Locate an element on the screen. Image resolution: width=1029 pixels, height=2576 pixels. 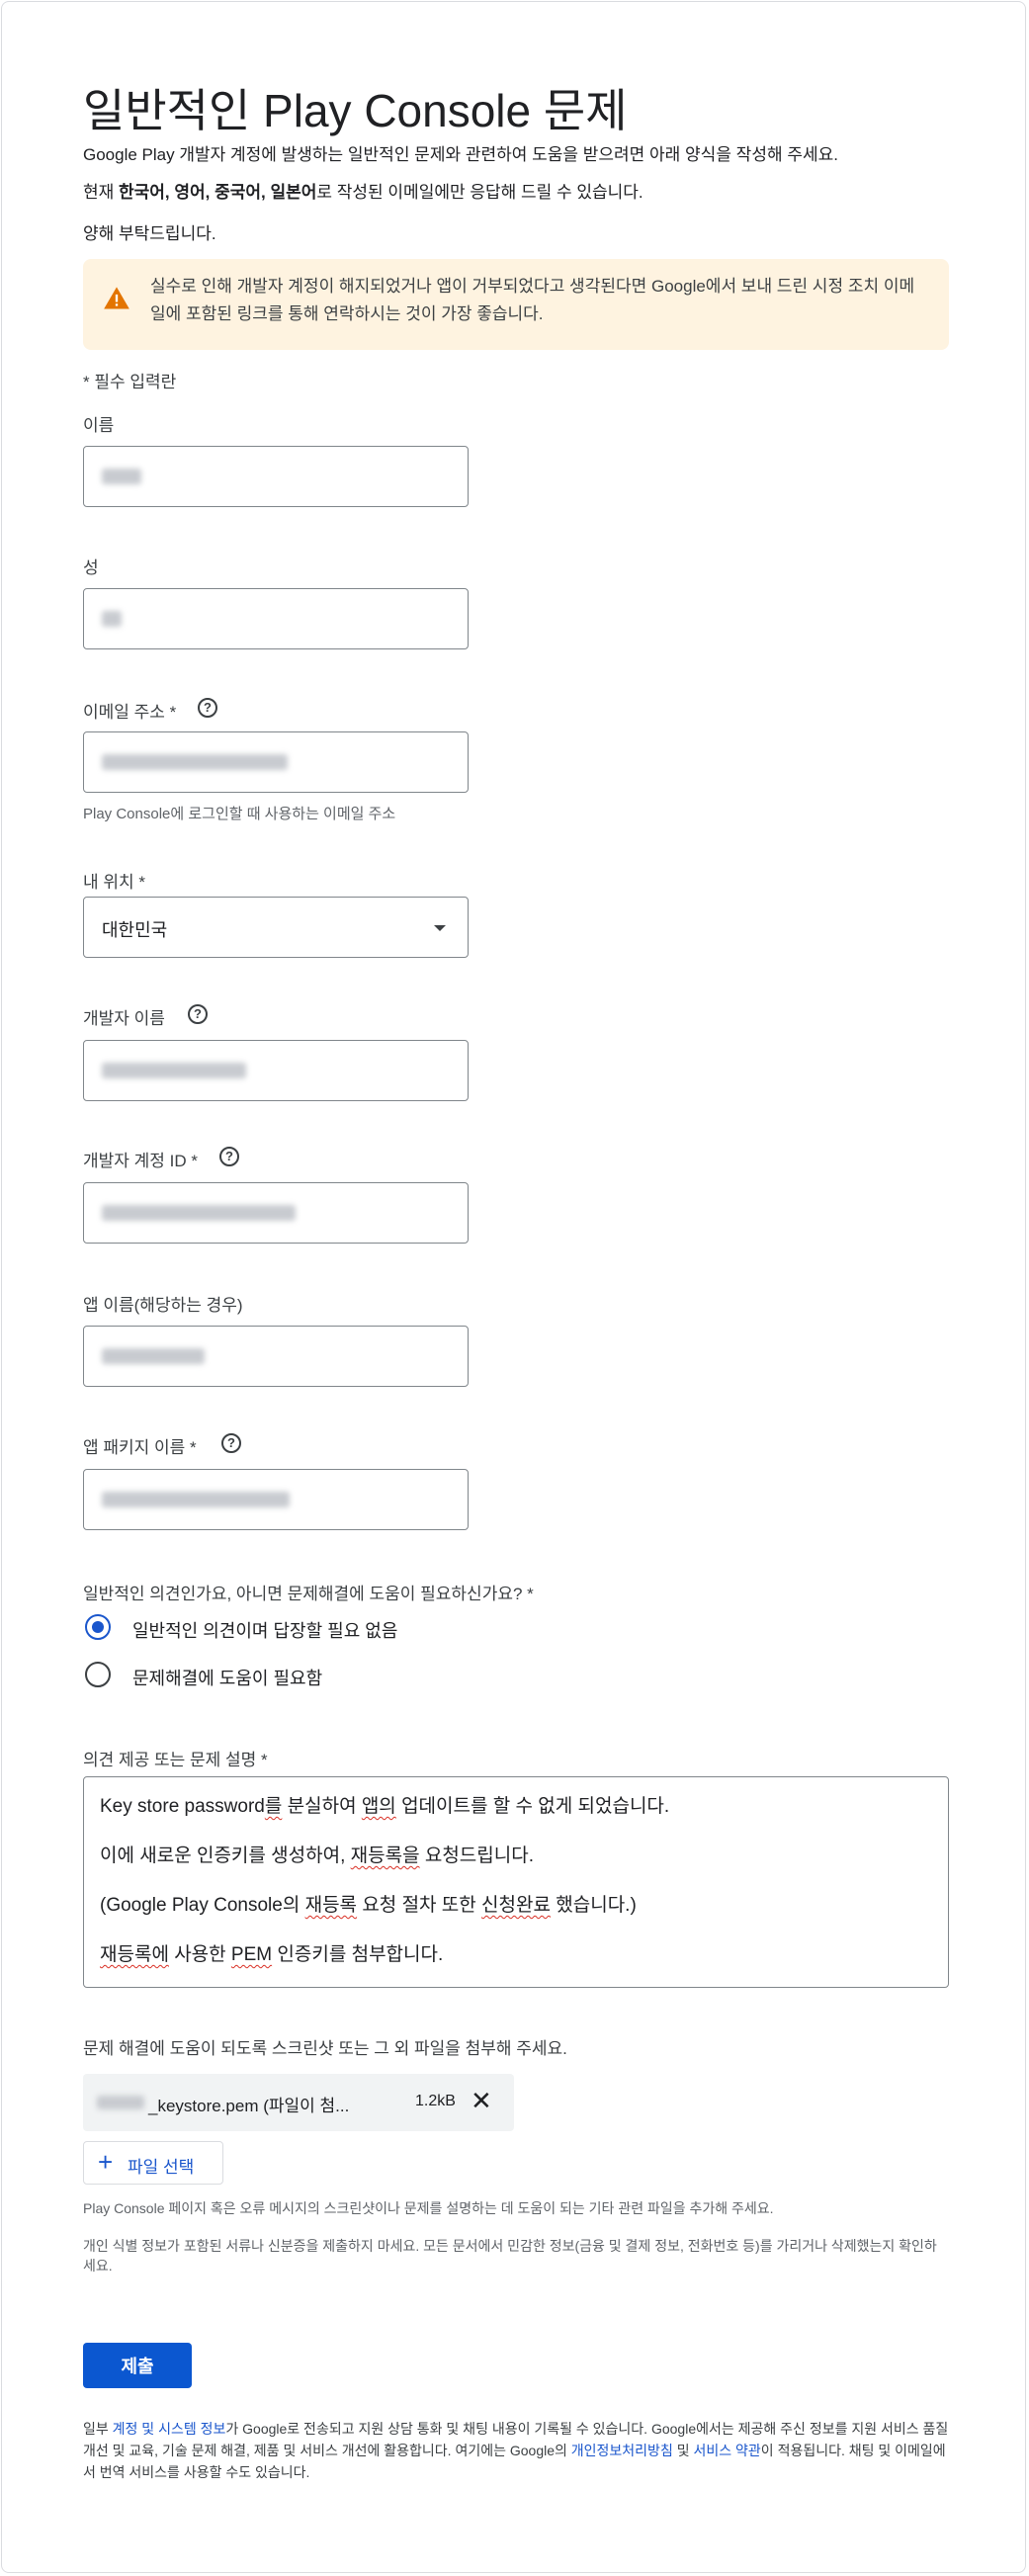
choose-file-button: + 파일 선택 is located at coordinates (153, 2163).